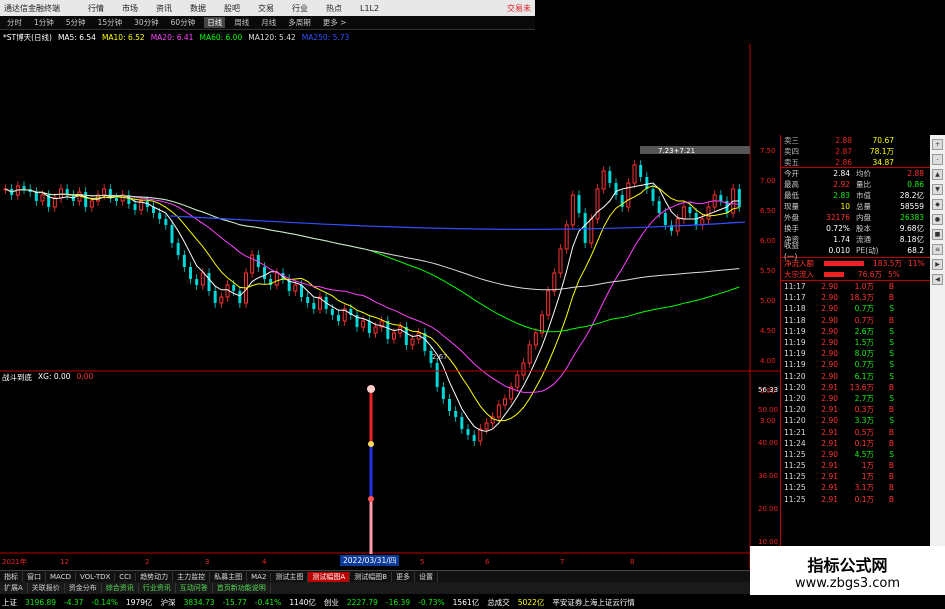 The image size is (945, 609). Describe the element at coordinates (164, 8) in the screenshot. I see `menu-item-news: 资讯` at that location.